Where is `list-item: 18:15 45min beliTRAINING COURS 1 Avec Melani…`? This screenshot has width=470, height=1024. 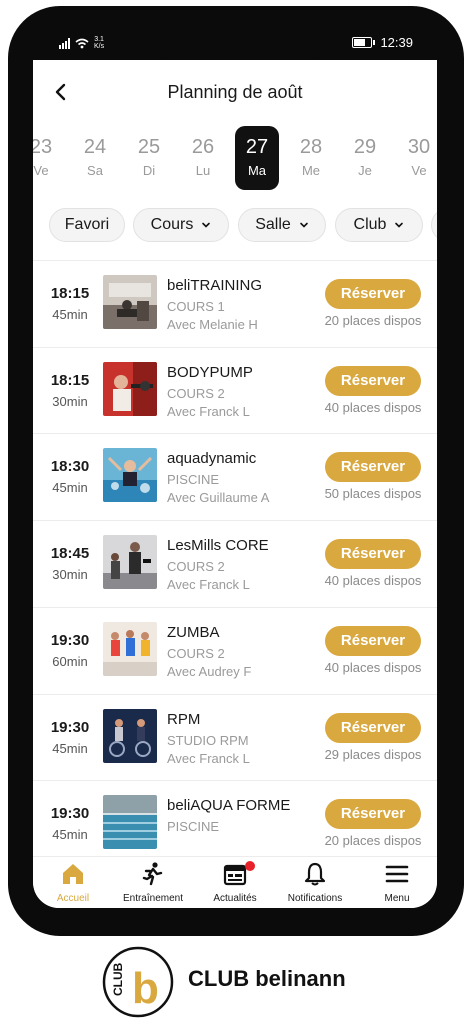
list-item: 18:15 45min beliTRAINING COURS 1 Avec Melani… is located at coordinates (235, 303).